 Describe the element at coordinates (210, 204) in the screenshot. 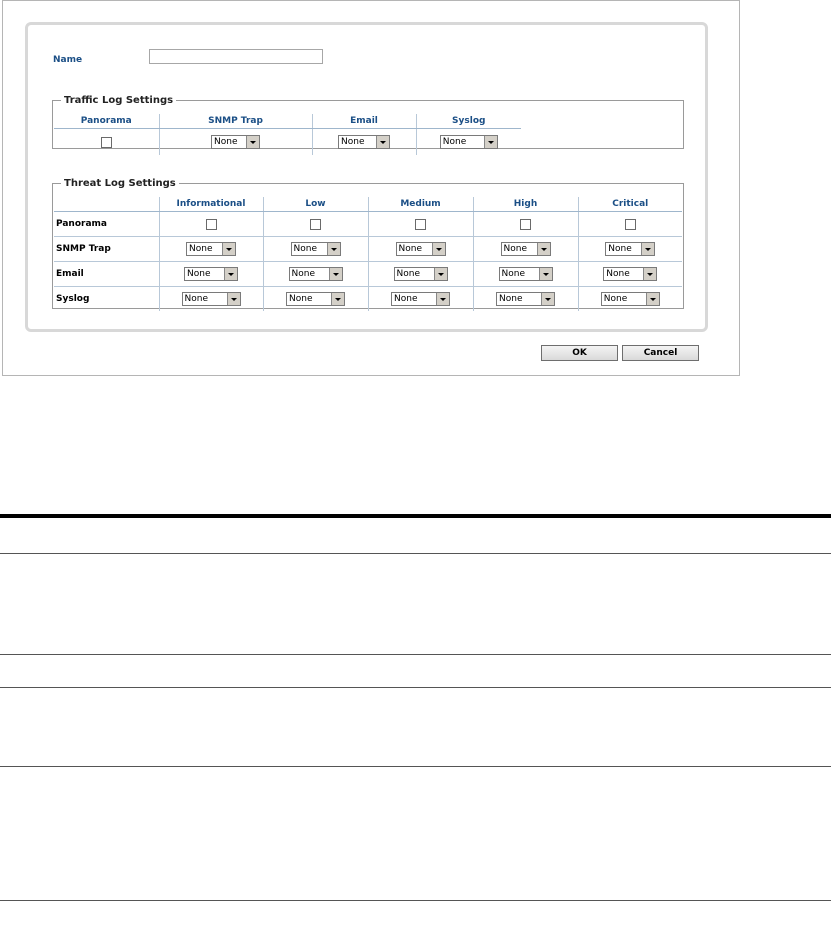

I see `threat-header-informational: Informational` at that location.